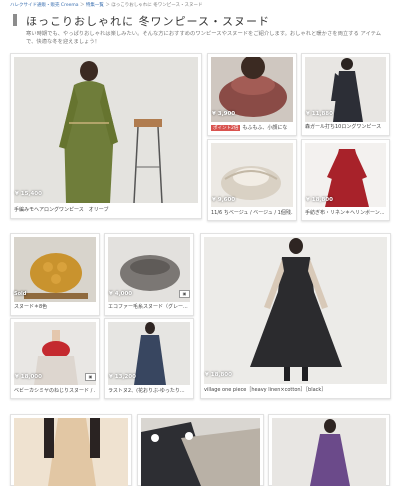 The image size is (400, 486). What do you see at coordinates (28, 377) in the screenshot?
I see `product-price: ¥ 18,000` at bounding box center [28, 377].